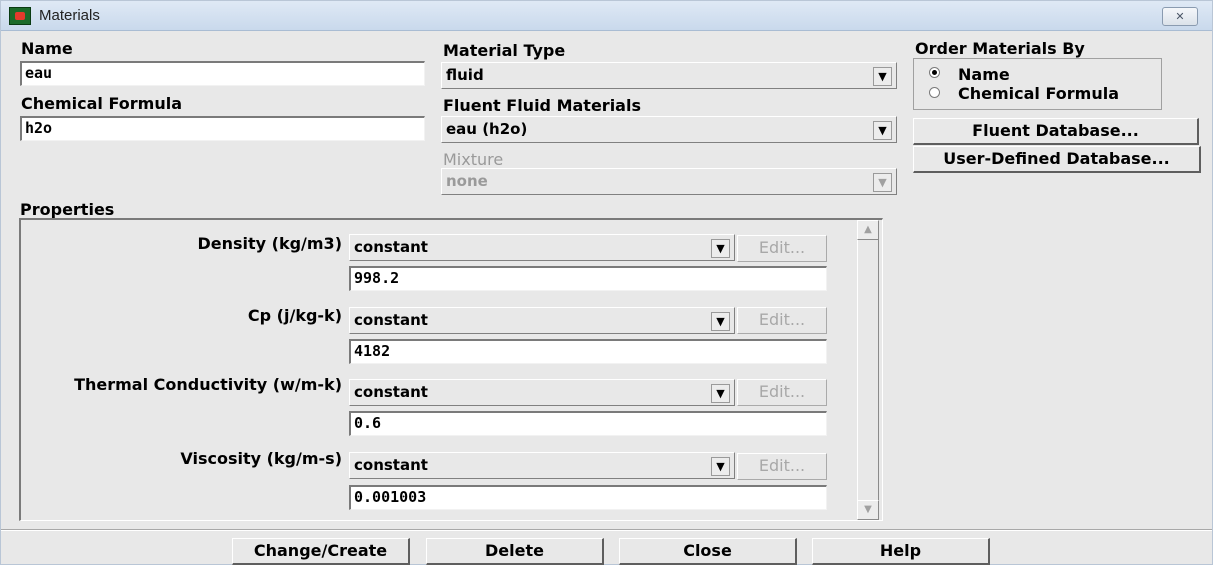 The width and height of the screenshot is (1213, 565). What do you see at coordinates (69, 15) in the screenshot?
I see `window-title: Materials` at bounding box center [69, 15].